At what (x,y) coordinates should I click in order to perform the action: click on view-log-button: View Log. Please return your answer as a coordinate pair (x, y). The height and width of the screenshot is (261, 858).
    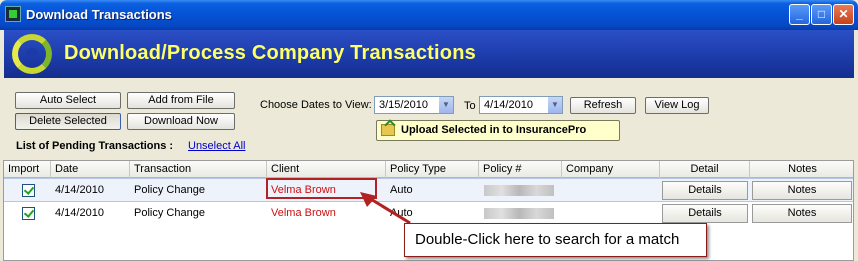
    Looking at the image, I should click on (677, 105).